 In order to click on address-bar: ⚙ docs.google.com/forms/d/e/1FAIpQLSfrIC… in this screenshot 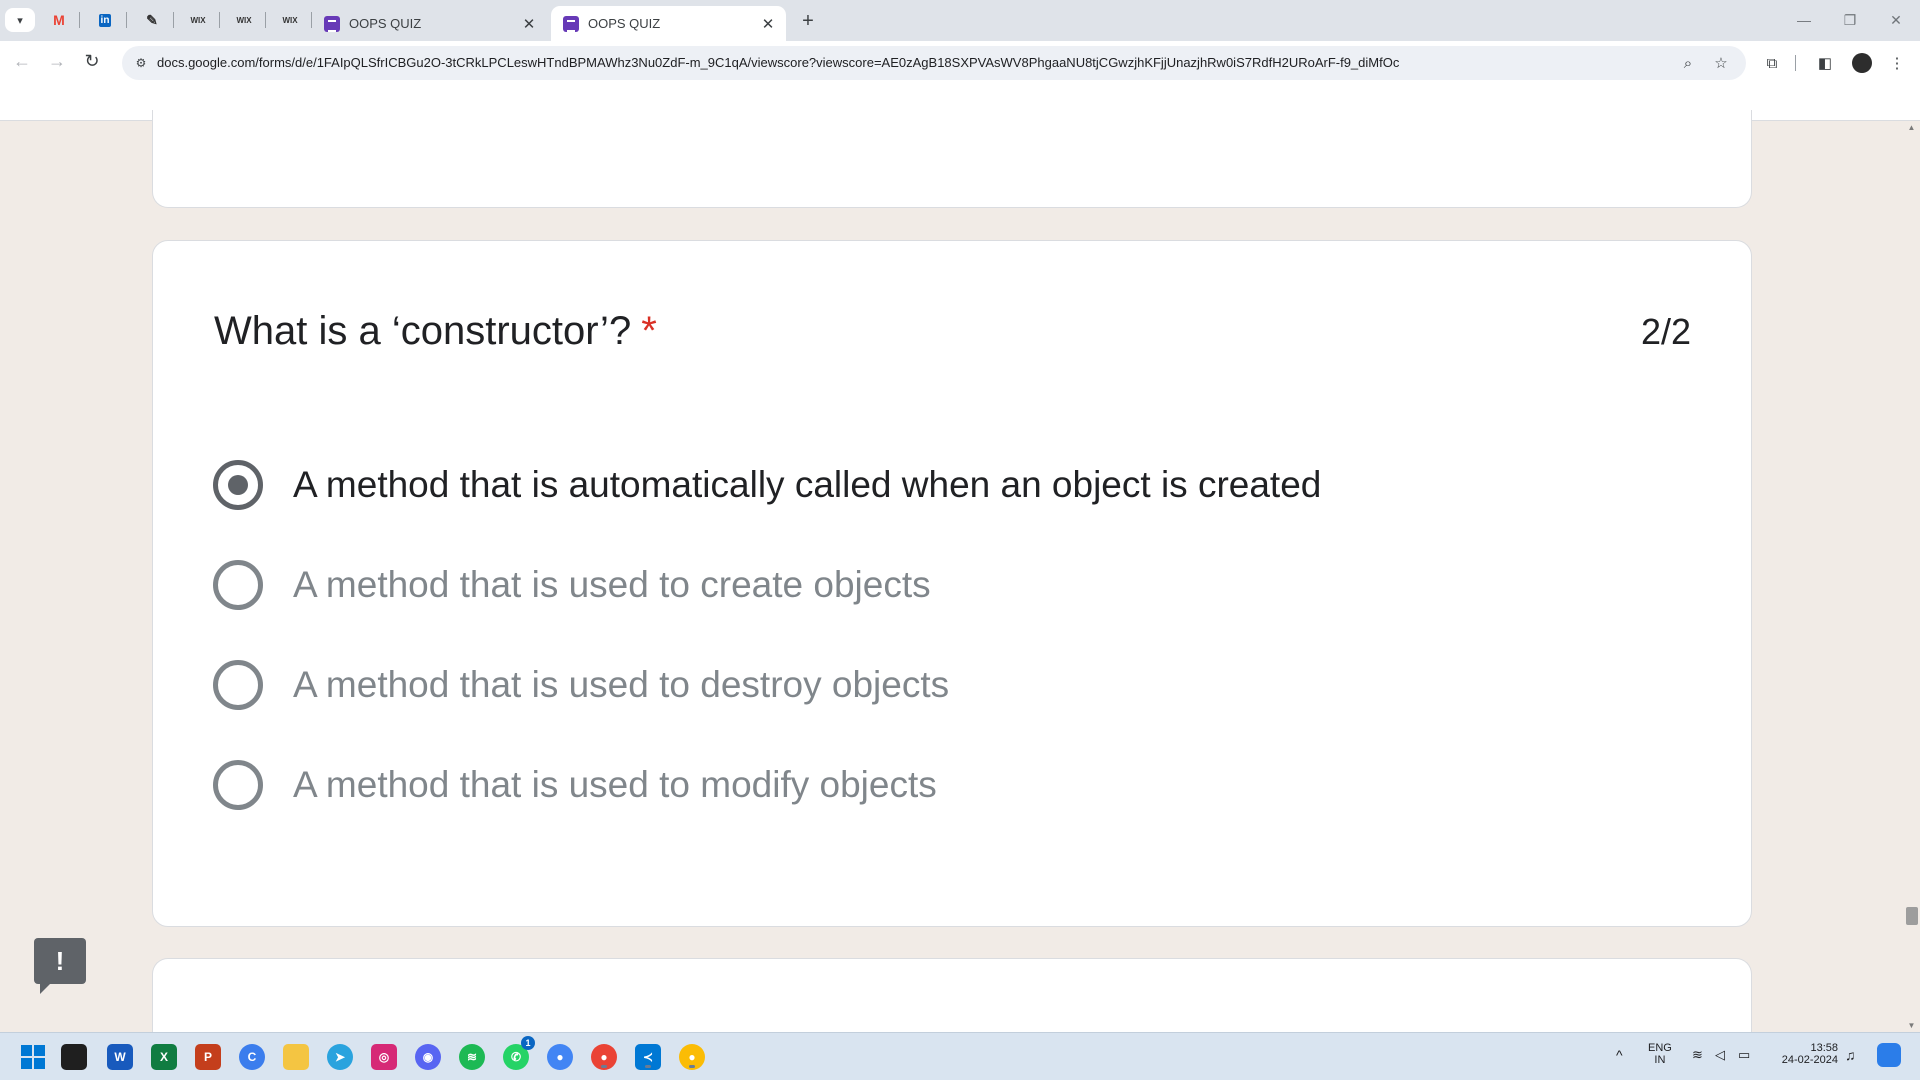, I will do `click(934, 63)`.